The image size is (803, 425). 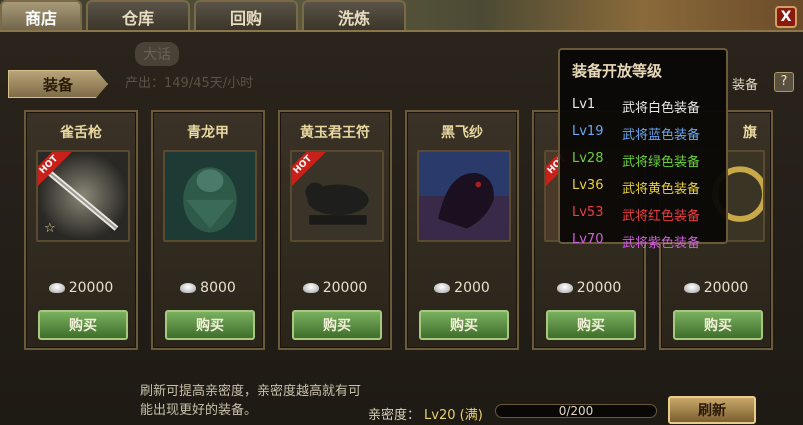 What do you see at coordinates (745, 85) in the screenshot?
I see `equipment-label: 装备` at bounding box center [745, 85].